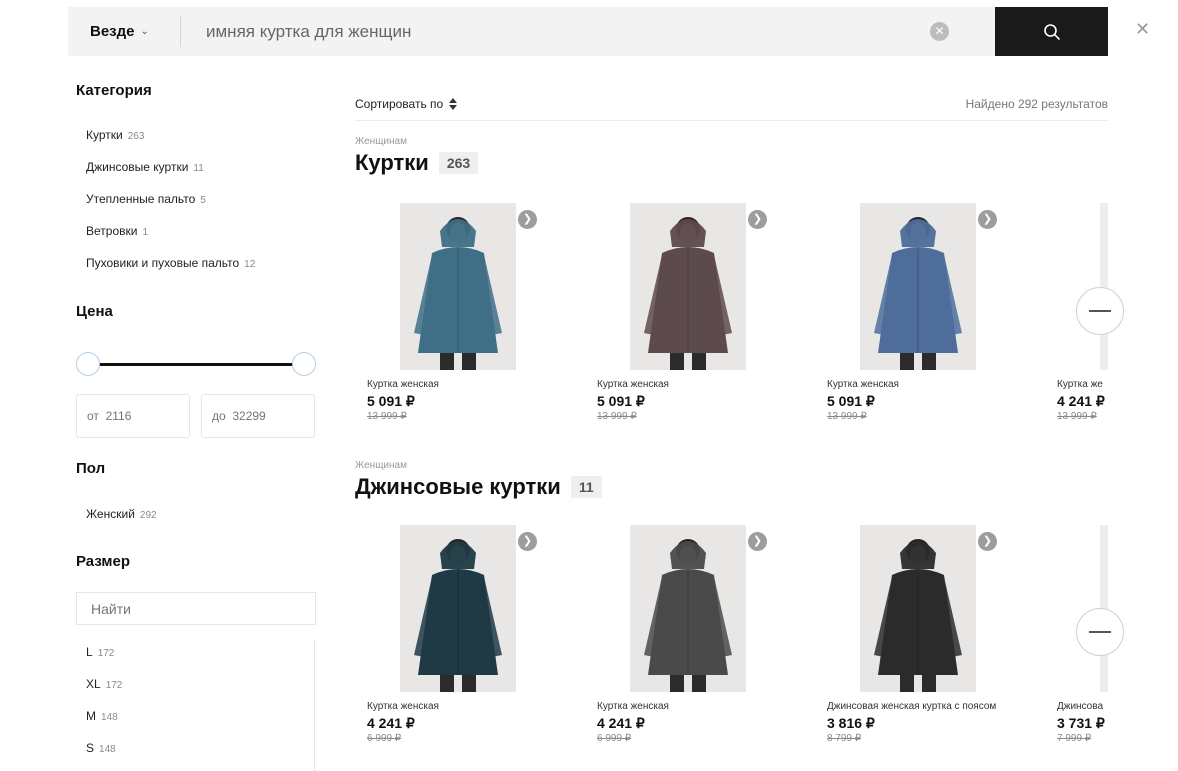 Image resolution: width=1178 pixels, height=771 pixels. What do you see at coordinates (851, 723) in the screenshot?
I see `product-price: 3 816 ₽` at bounding box center [851, 723].